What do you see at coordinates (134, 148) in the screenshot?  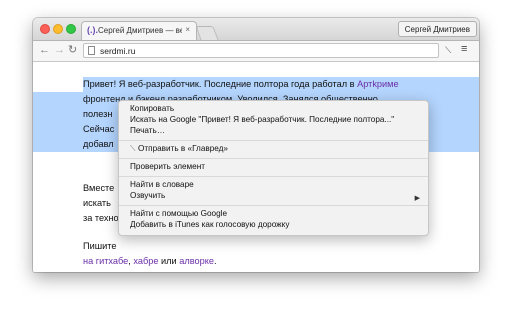 I see `glavred-icon: ⟍` at bounding box center [134, 148].